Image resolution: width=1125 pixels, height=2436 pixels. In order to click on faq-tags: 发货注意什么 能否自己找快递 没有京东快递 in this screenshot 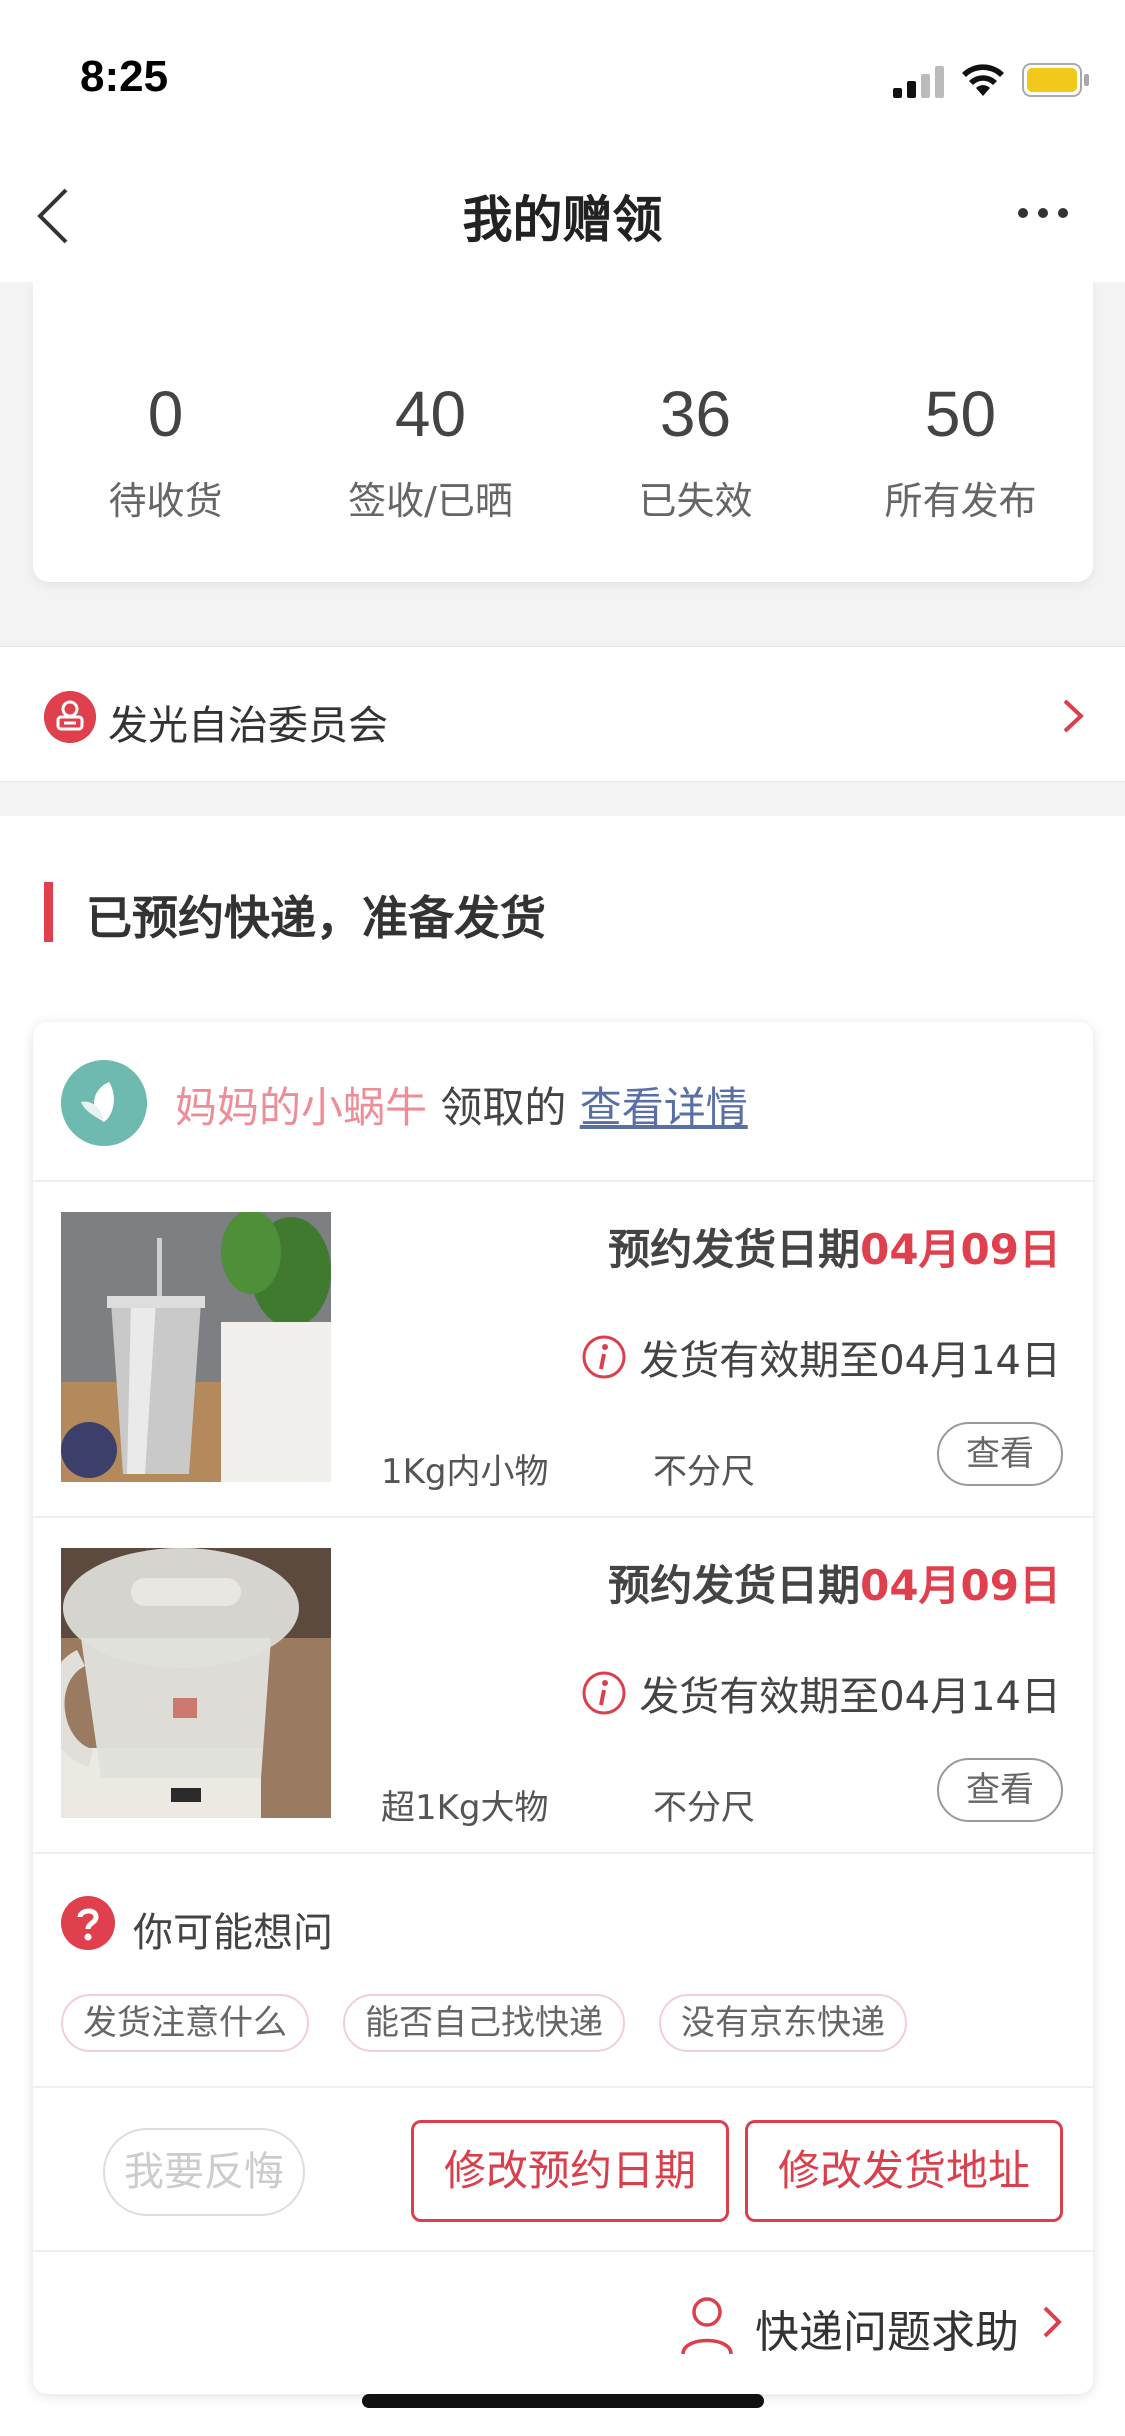, I will do `click(484, 2023)`.